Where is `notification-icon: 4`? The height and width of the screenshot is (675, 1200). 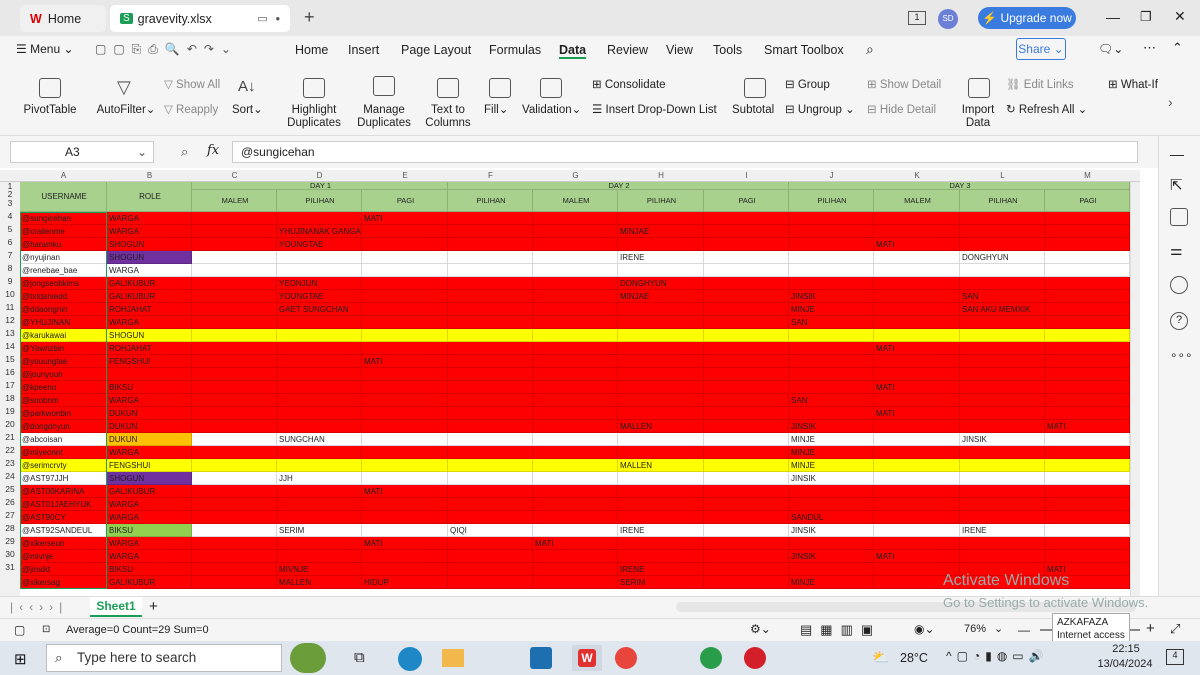
notification-icon: 4 is located at coordinates (1175, 657).